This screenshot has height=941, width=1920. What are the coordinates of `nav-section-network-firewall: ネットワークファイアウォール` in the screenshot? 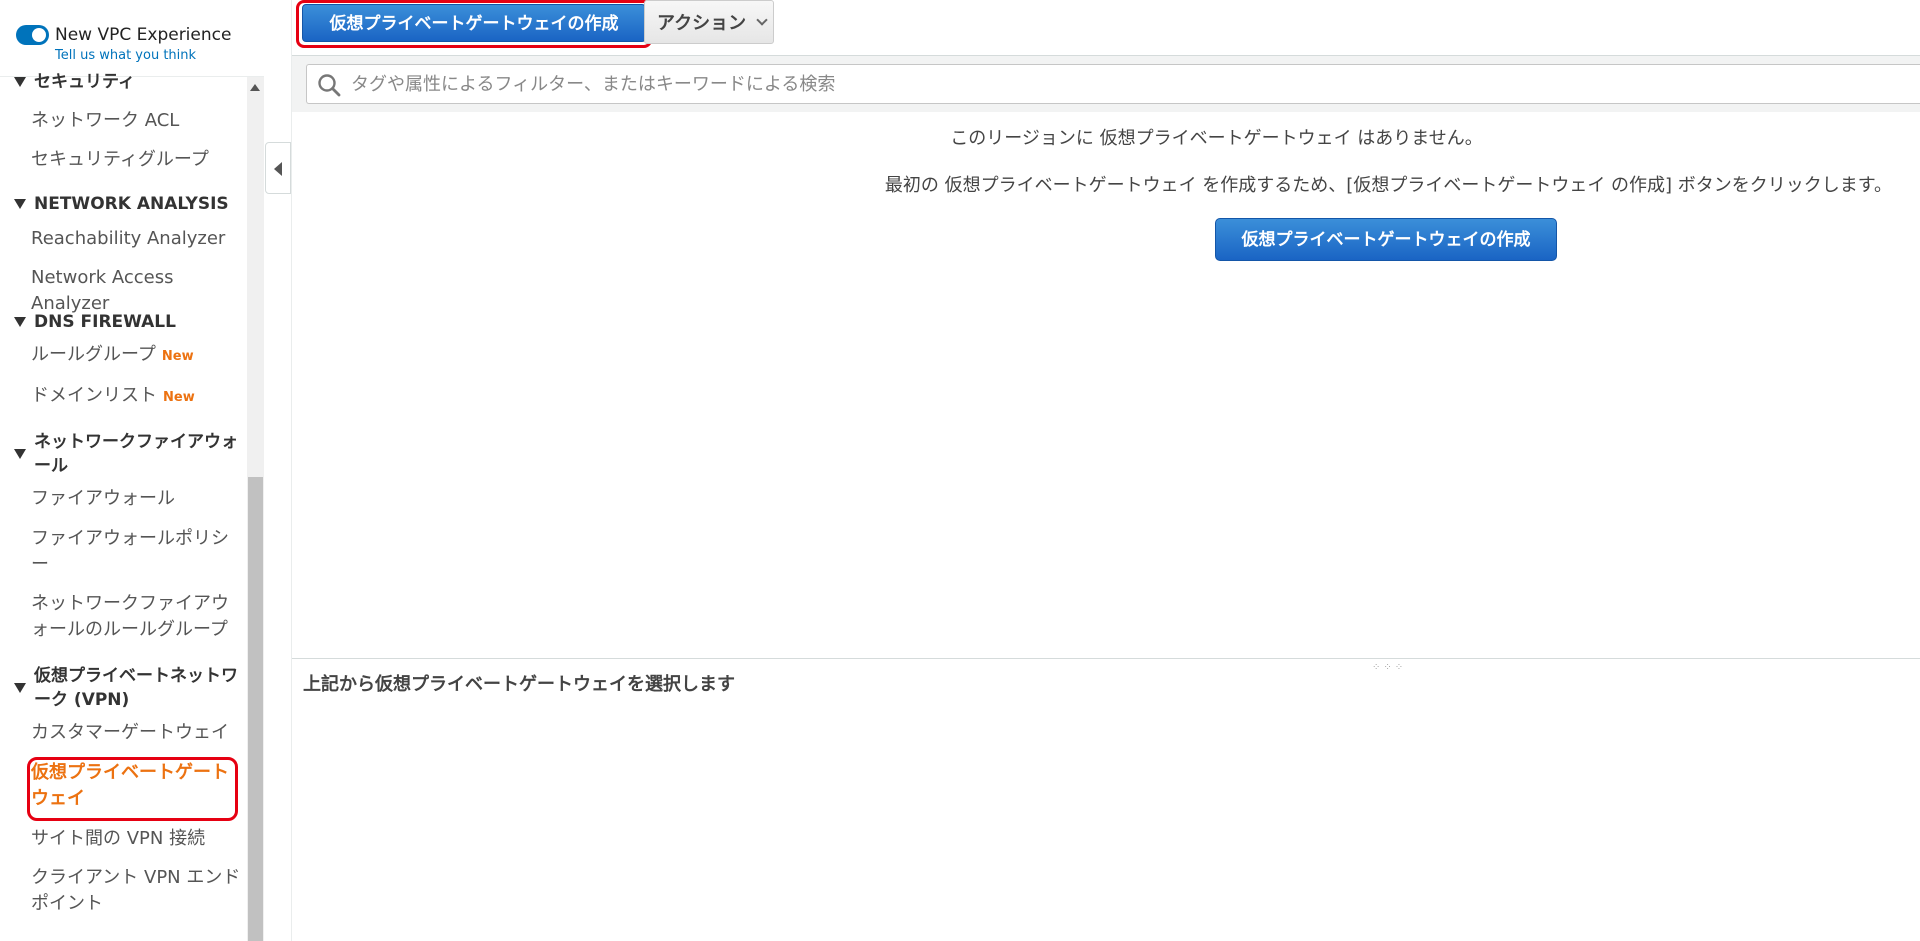 It's located at (129, 454).